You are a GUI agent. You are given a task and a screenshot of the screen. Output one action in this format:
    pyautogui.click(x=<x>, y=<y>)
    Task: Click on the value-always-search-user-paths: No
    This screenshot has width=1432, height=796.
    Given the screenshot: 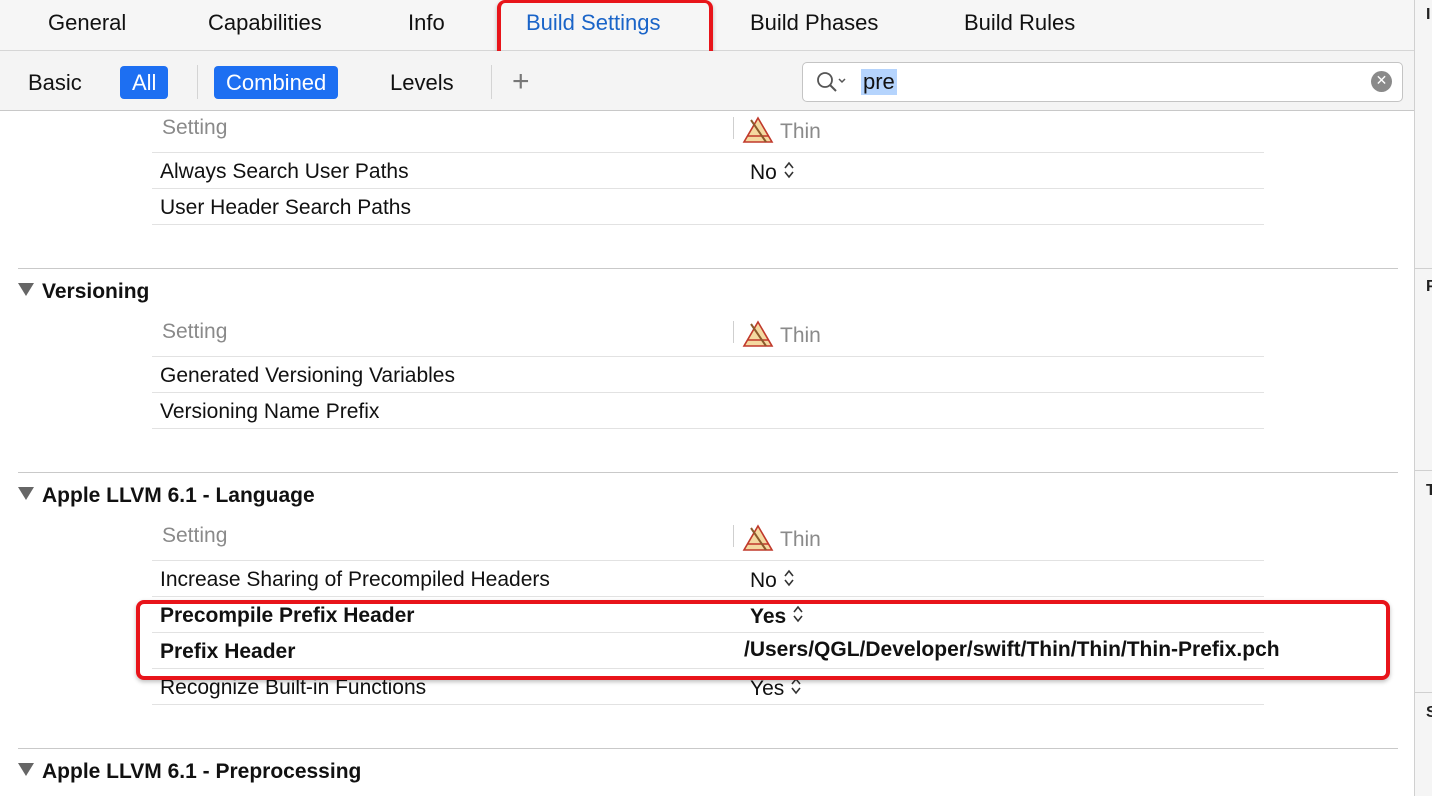 What is the action you would take?
    pyautogui.click(x=772, y=172)
    